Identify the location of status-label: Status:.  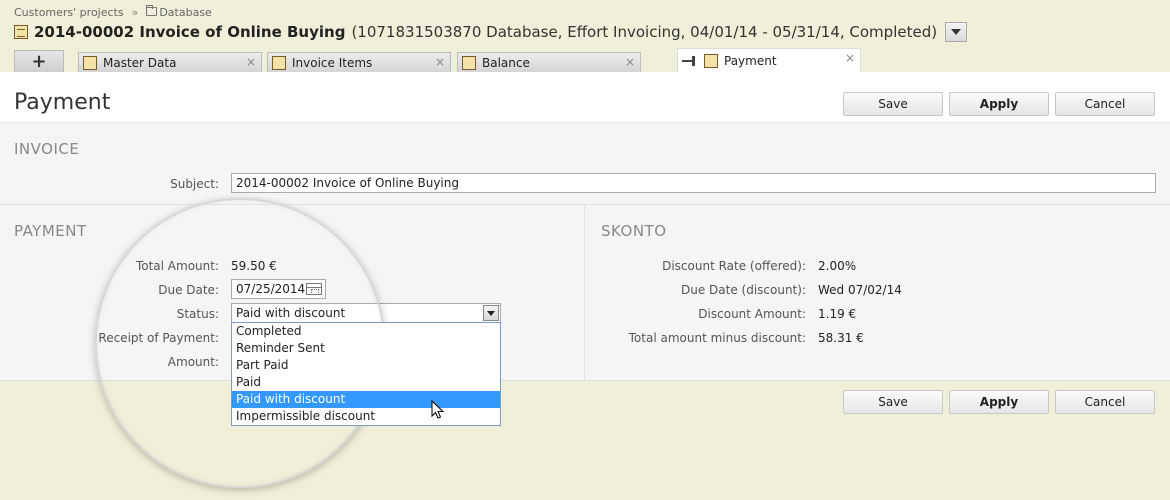
(197, 314).